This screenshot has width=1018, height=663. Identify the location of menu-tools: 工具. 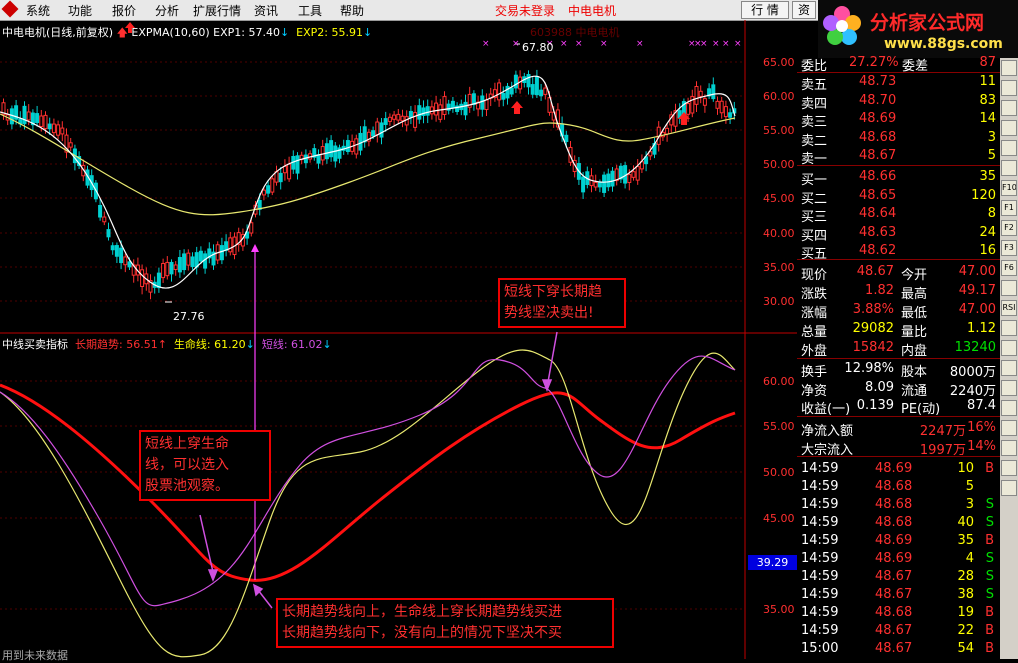
(310, 10).